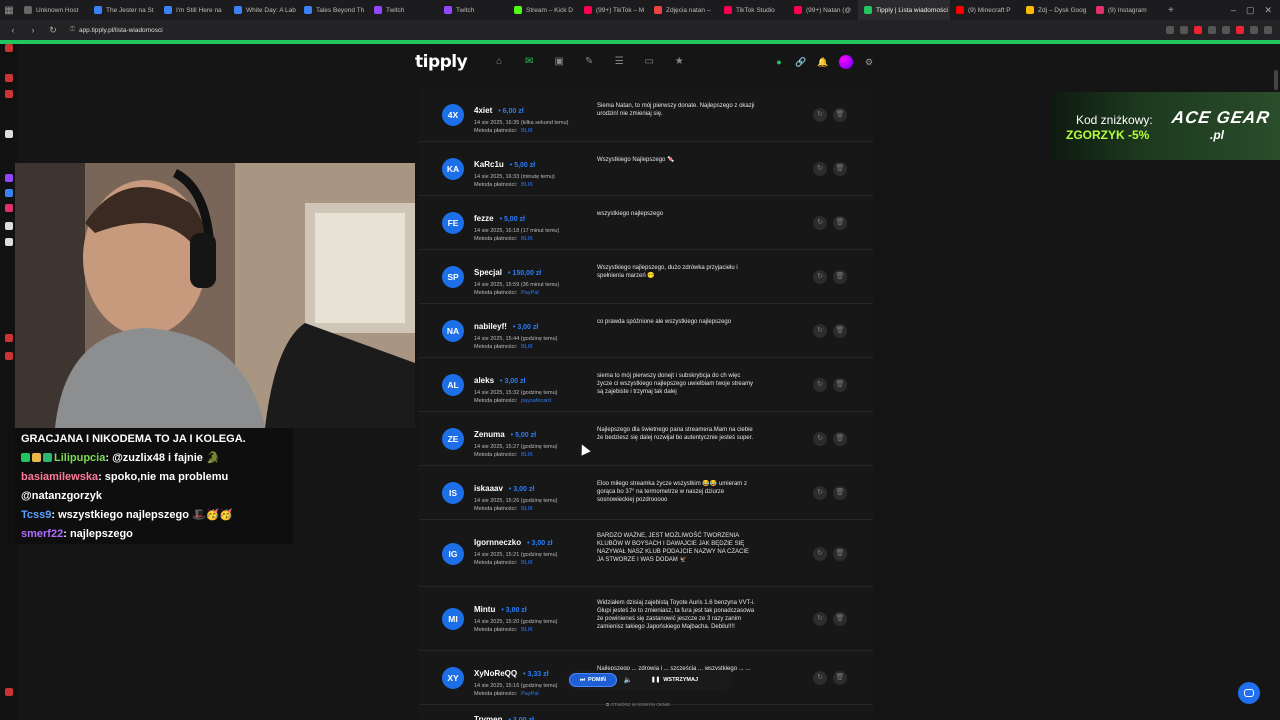  Describe the element at coordinates (846, 62) in the screenshot. I see `avatar` at that location.